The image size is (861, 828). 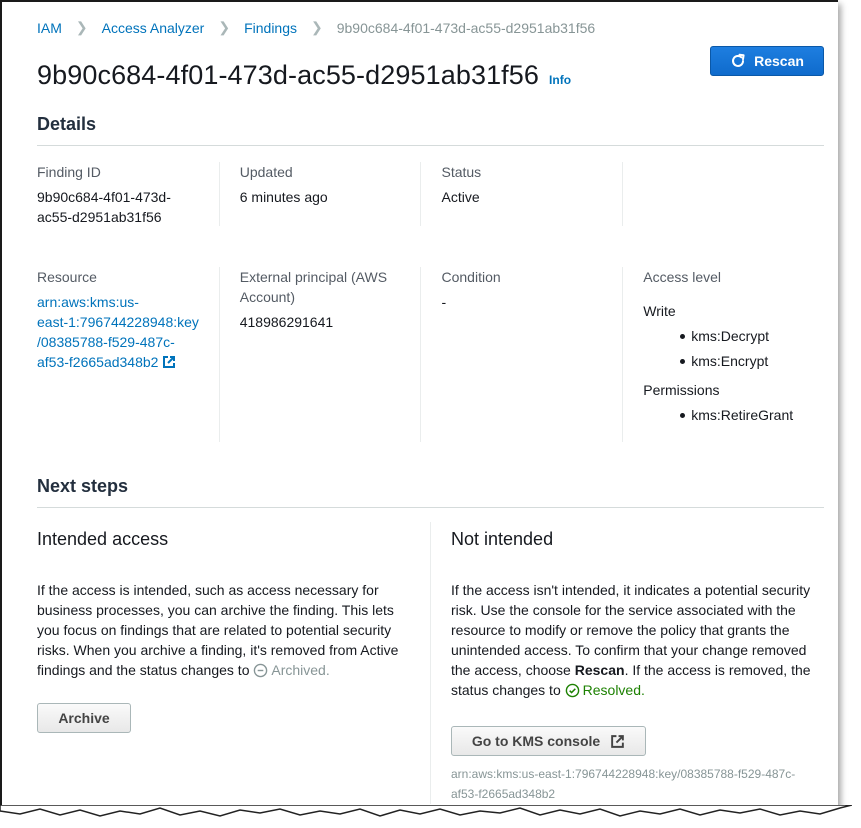 What do you see at coordinates (98, 362) in the screenshot?
I see `resource-arn-line: af53-f2665ad348b2` at bounding box center [98, 362].